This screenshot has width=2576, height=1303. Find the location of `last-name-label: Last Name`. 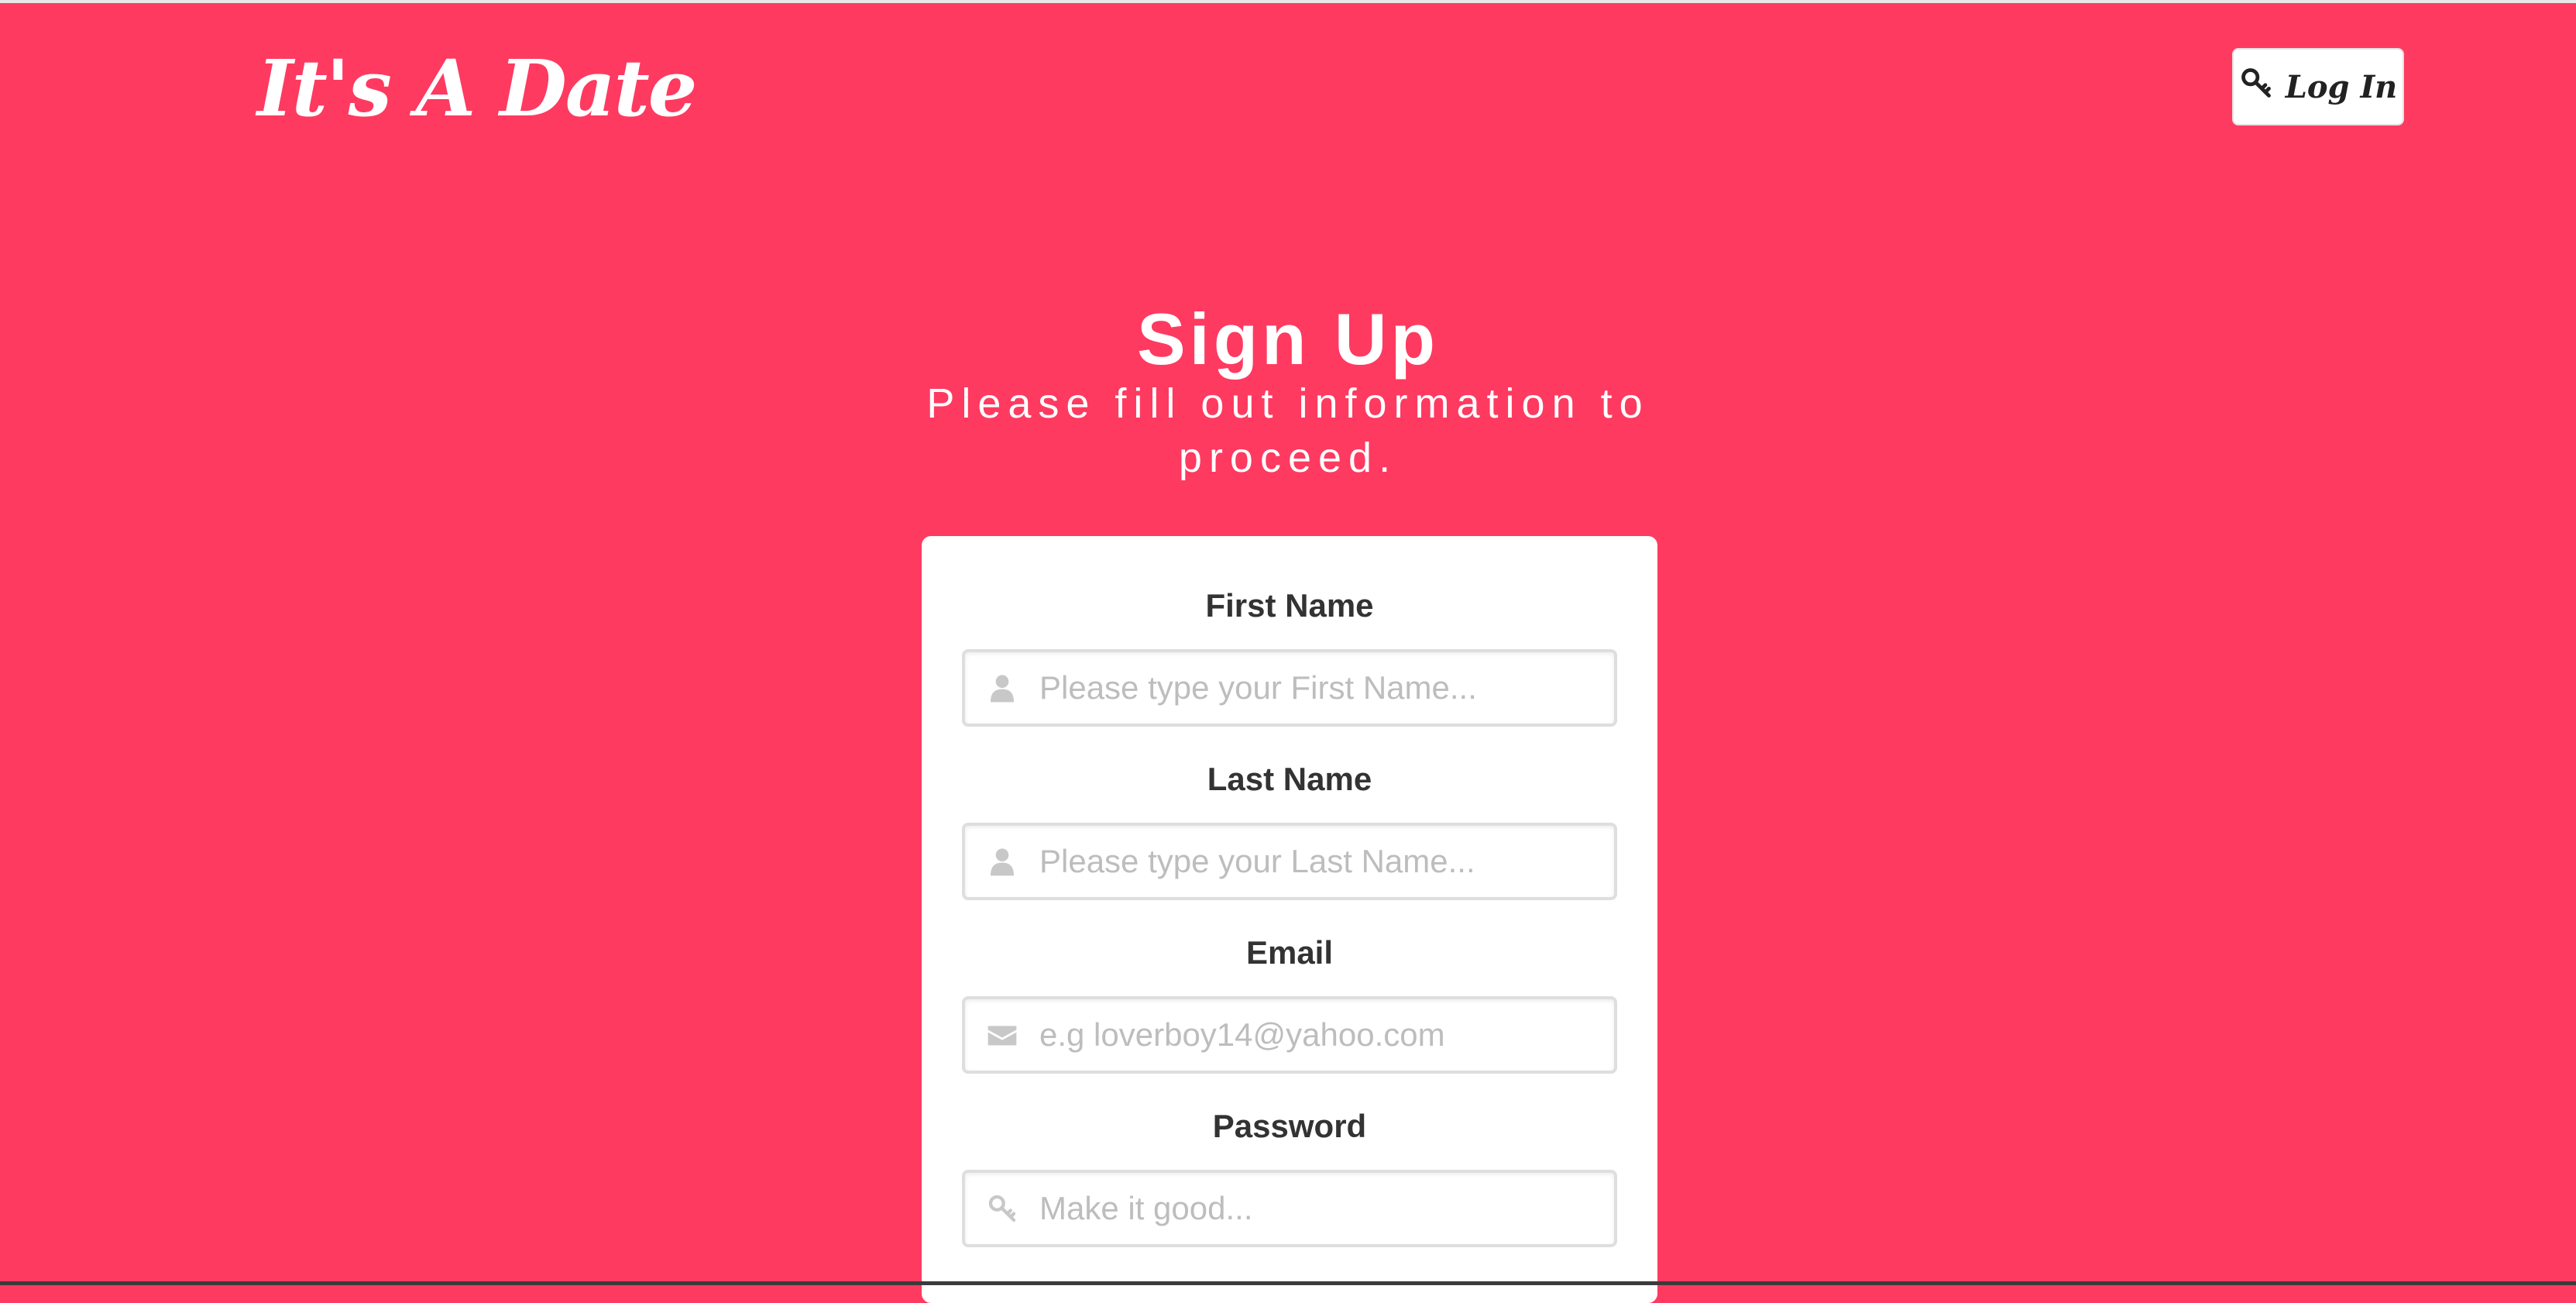

last-name-label: Last Name is located at coordinates (1289, 779).